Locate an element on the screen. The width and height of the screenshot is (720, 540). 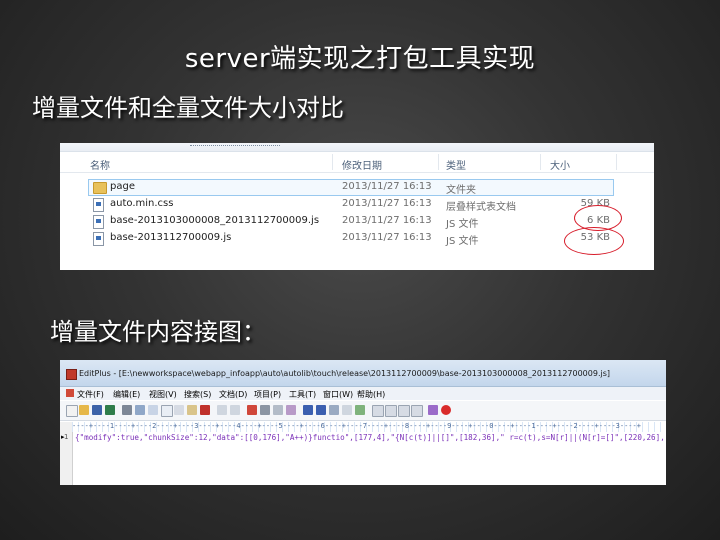
font-icon is located at coordinates (308, 410).